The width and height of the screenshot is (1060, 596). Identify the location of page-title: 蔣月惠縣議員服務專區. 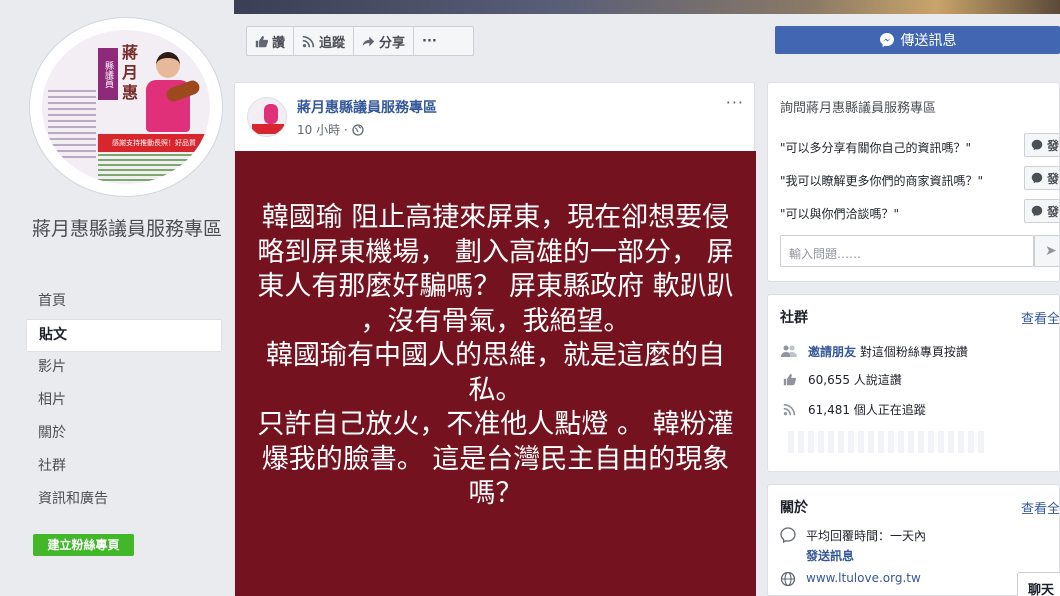
(127, 229).